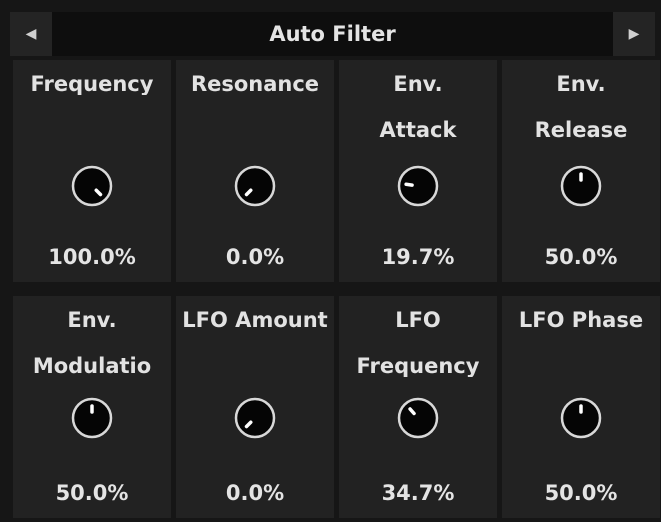  Describe the element at coordinates (92, 366) in the screenshot. I see `param-label-line2: Modulatio` at that location.